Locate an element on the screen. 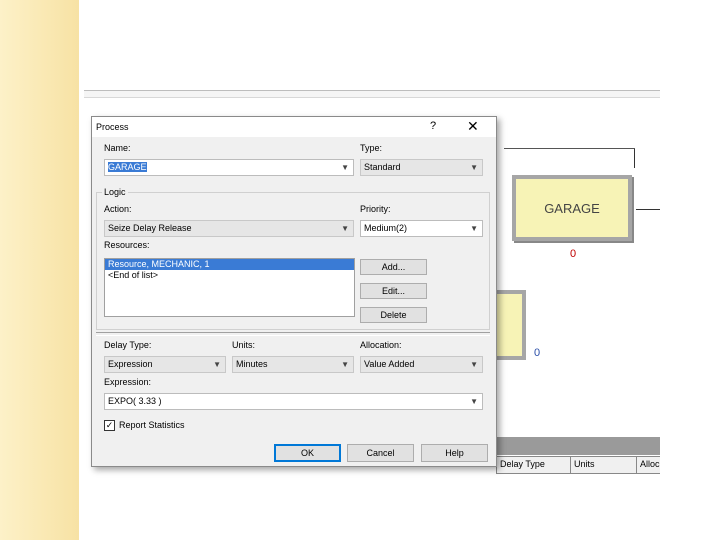 This screenshot has width=720, height=540. delay-type-value: Expression is located at coordinates (130, 364).